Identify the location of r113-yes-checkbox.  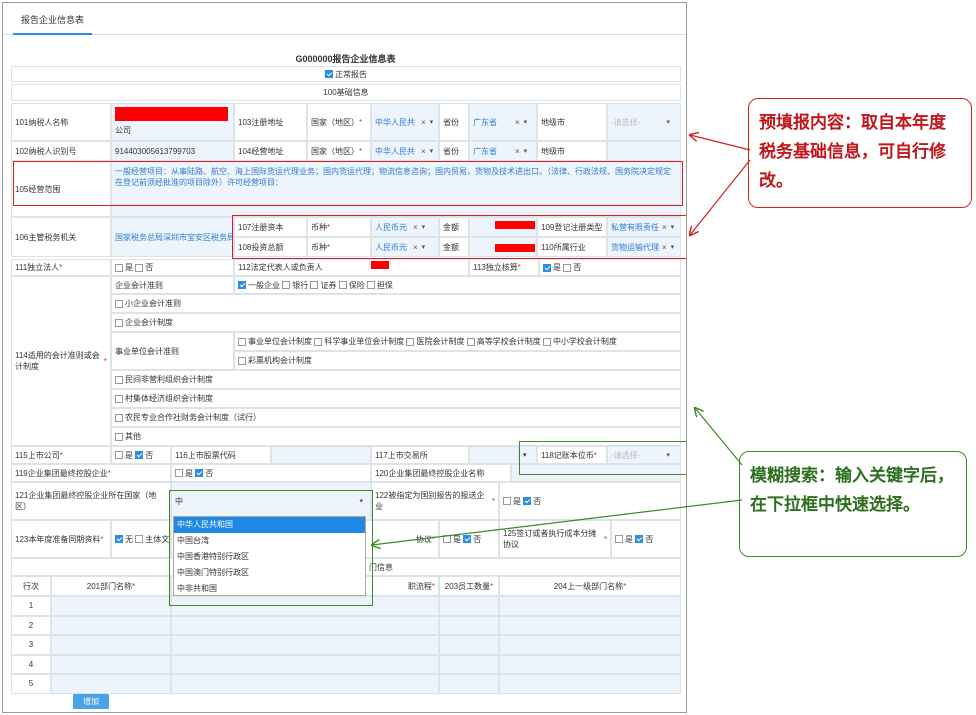
(547, 267).